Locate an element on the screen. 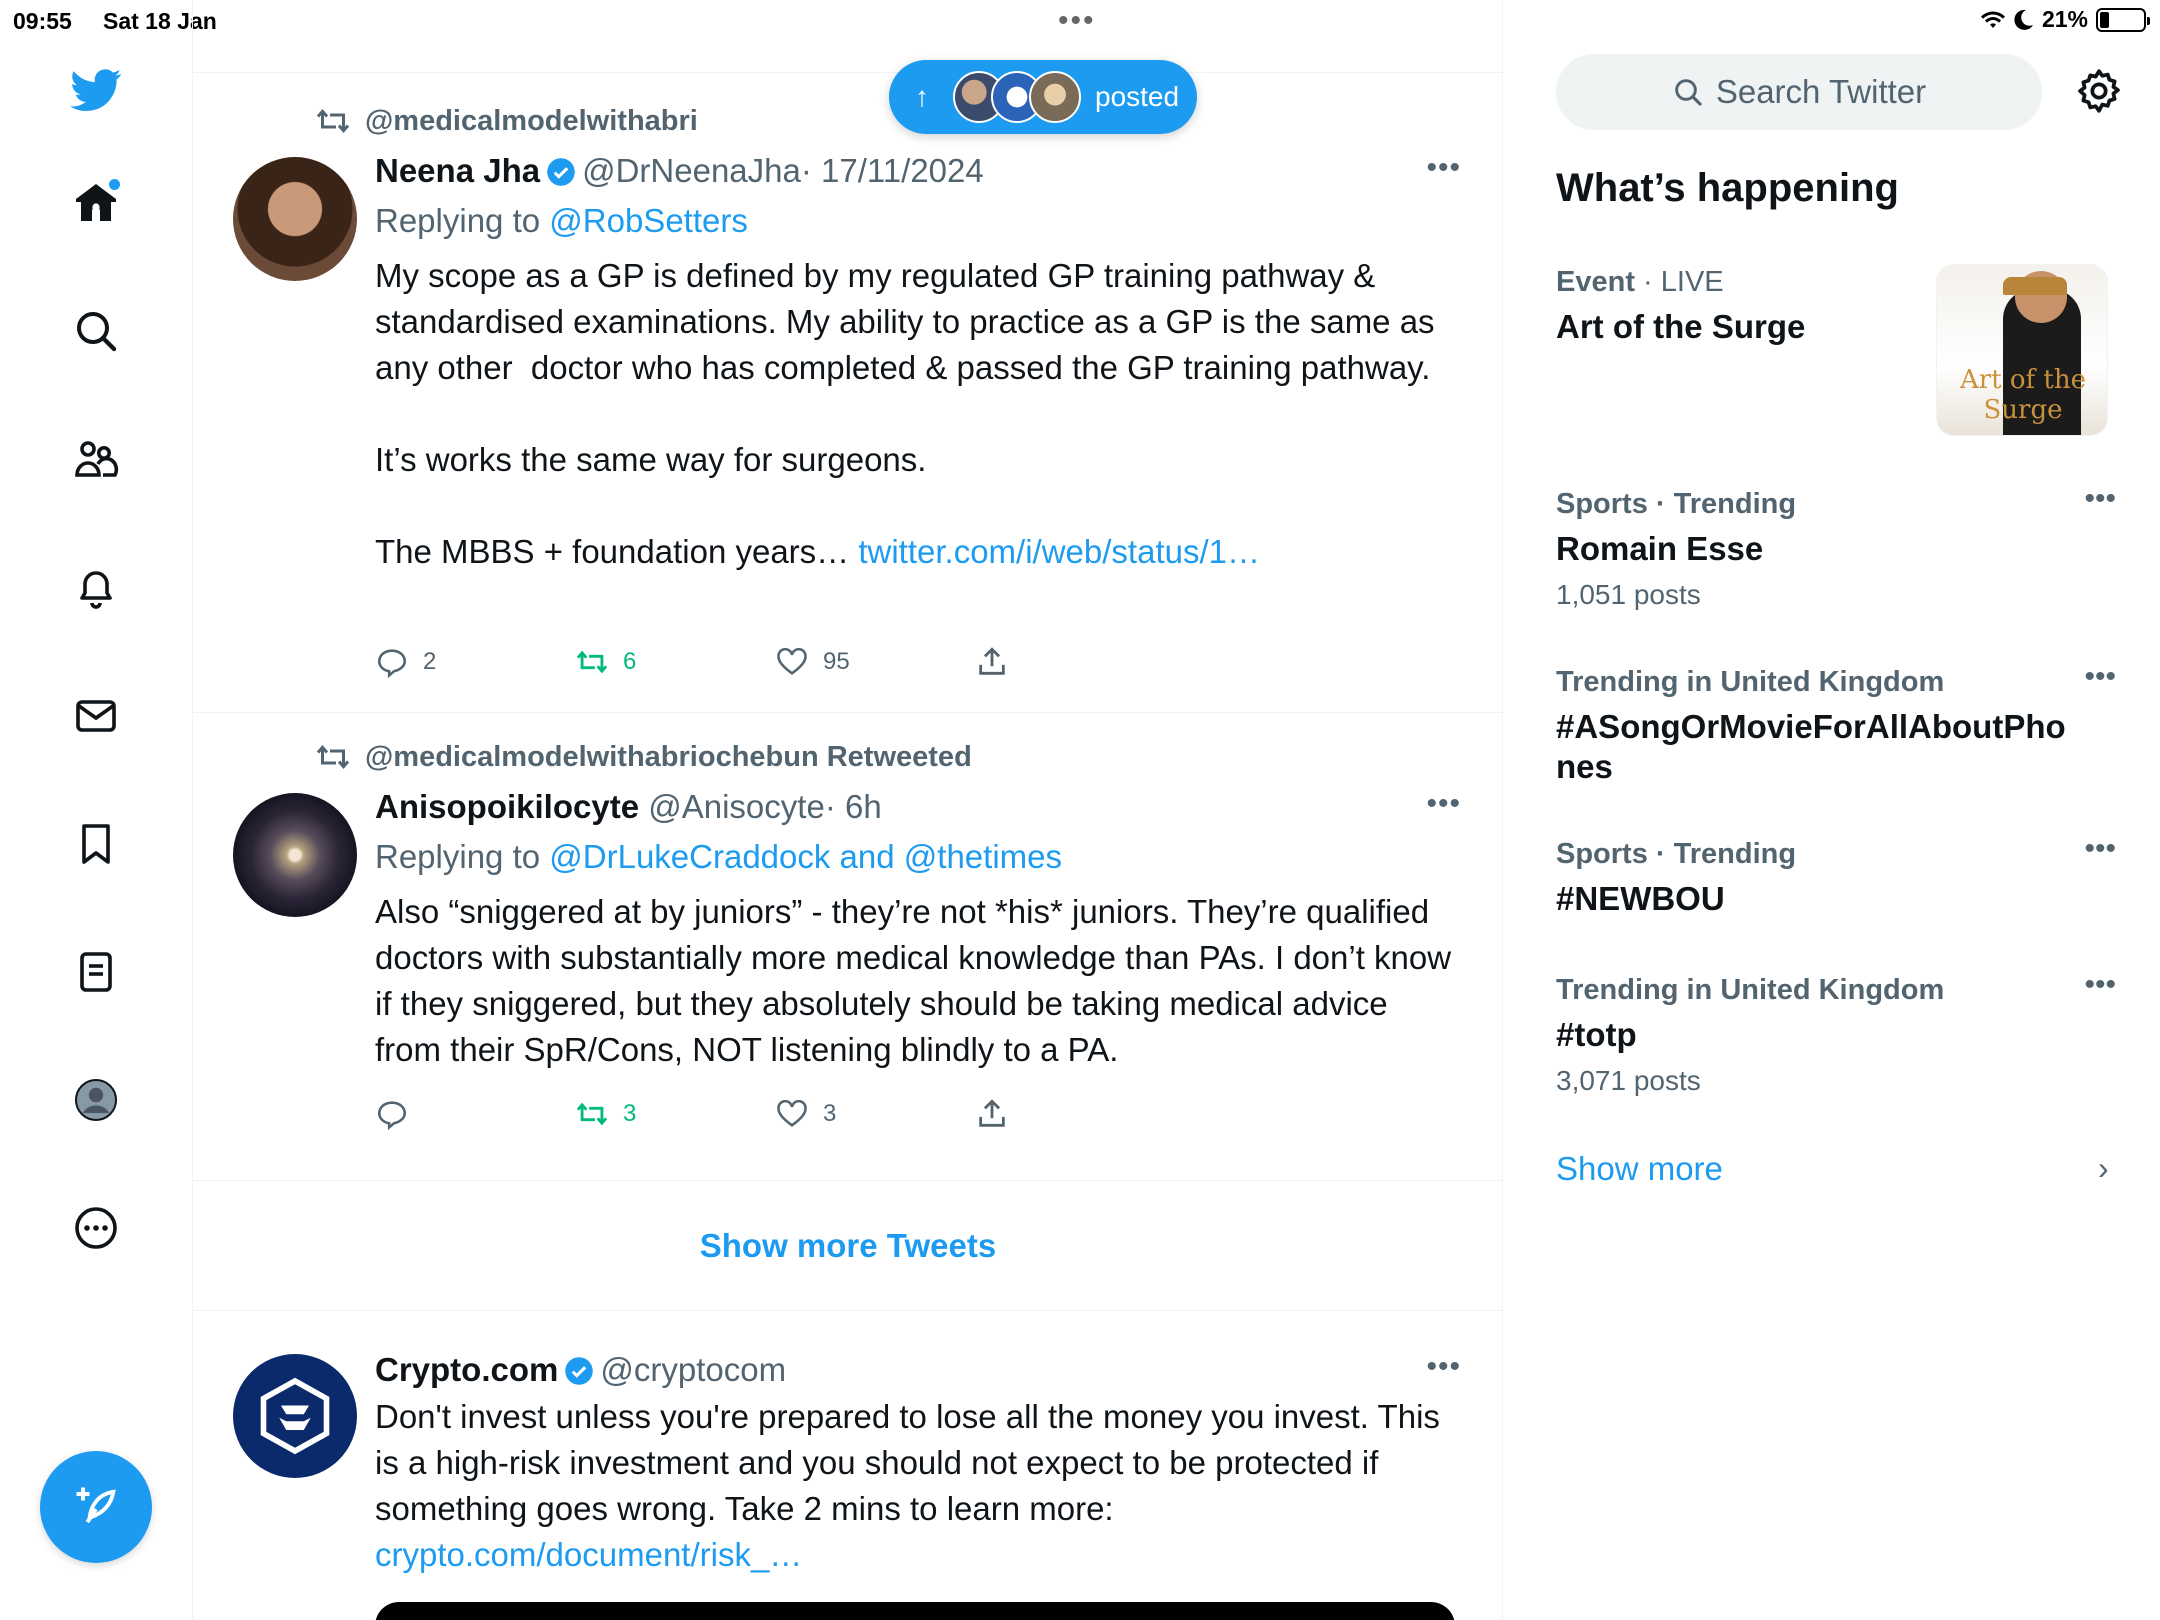  twitter-logo-icon is located at coordinates (96, 90).